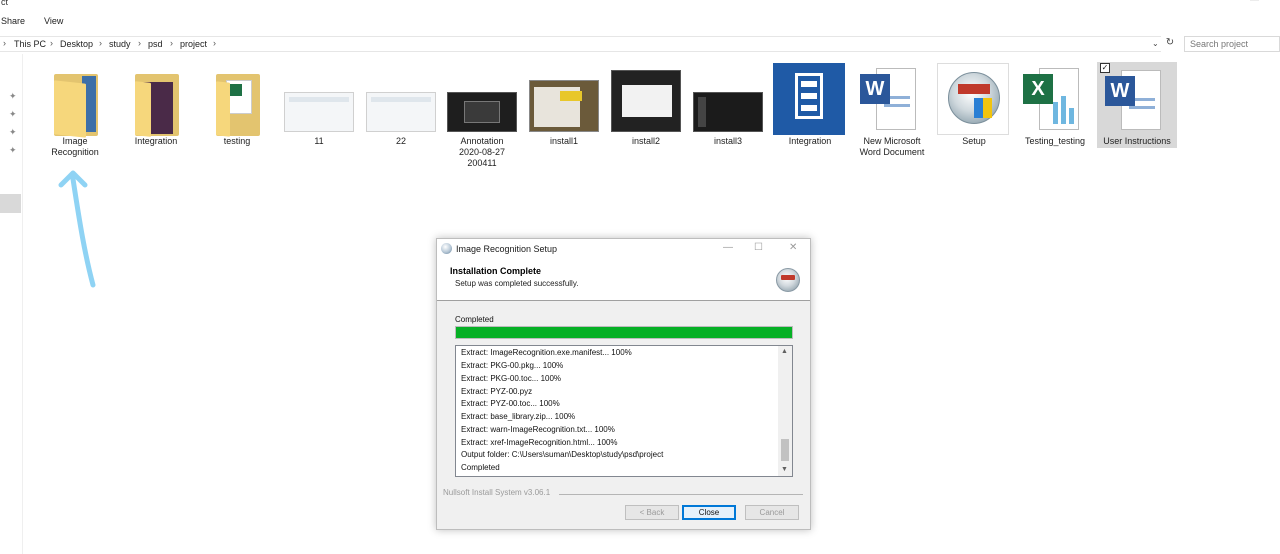 This screenshot has height=554, width=1280. What do you see at coordinates (13, 21) in the screenshot?
I see `menu-share: Share` at bounding box center [13, 21].